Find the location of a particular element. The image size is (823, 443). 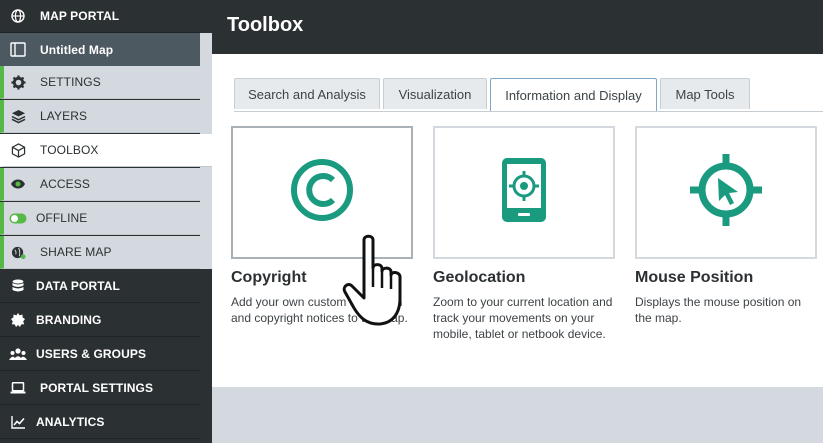

sidebar-item-portal-settings: PORTAL SETTINGS is located at coordinates (100, 388).